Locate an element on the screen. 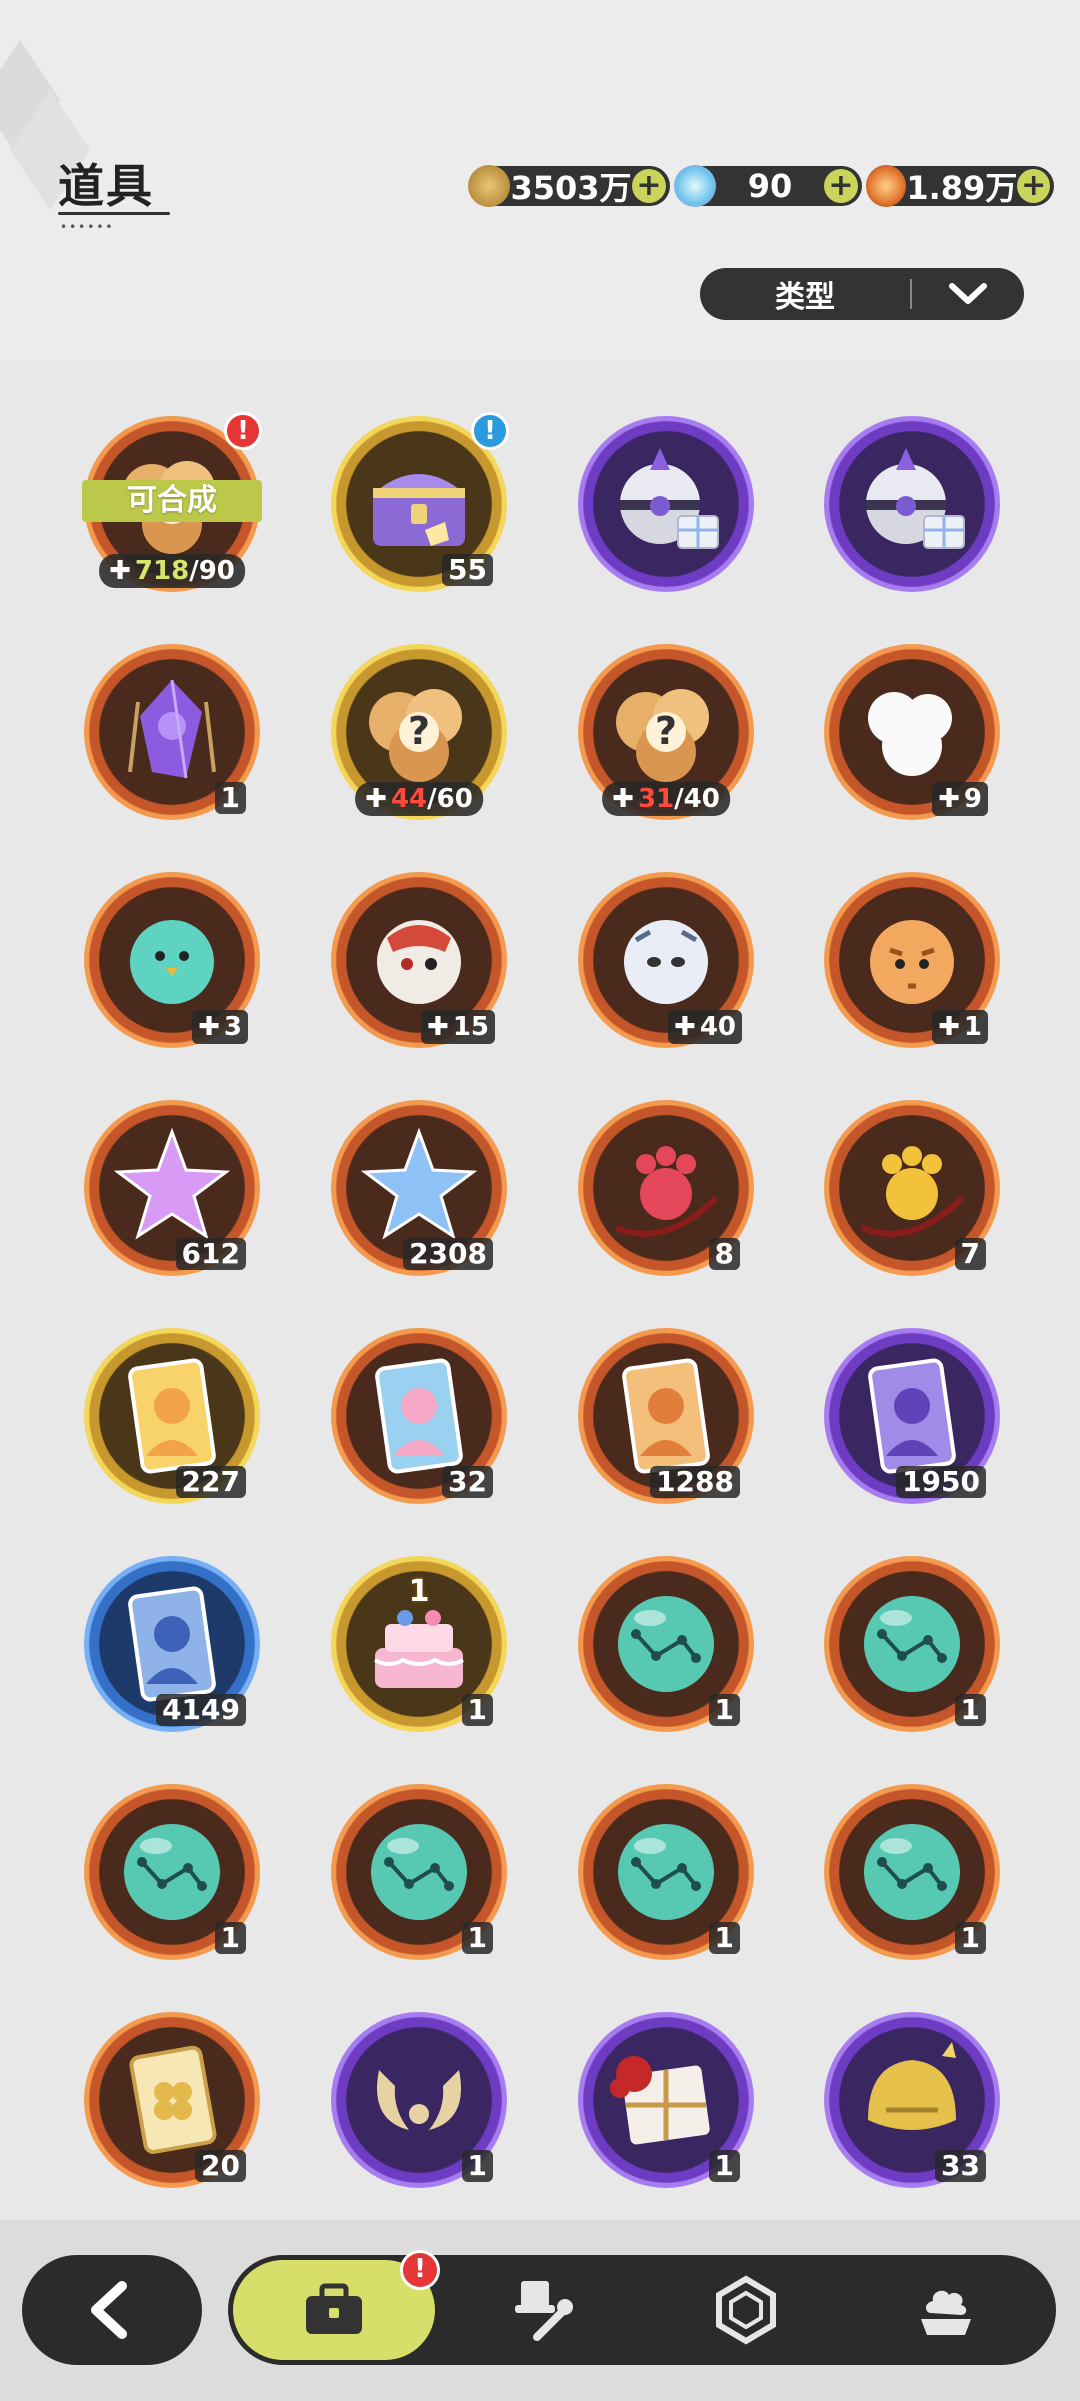 The height and width of the screenshot is (2401, 1080). red-mask-fragment-icon is located at coordinates (419, 962).